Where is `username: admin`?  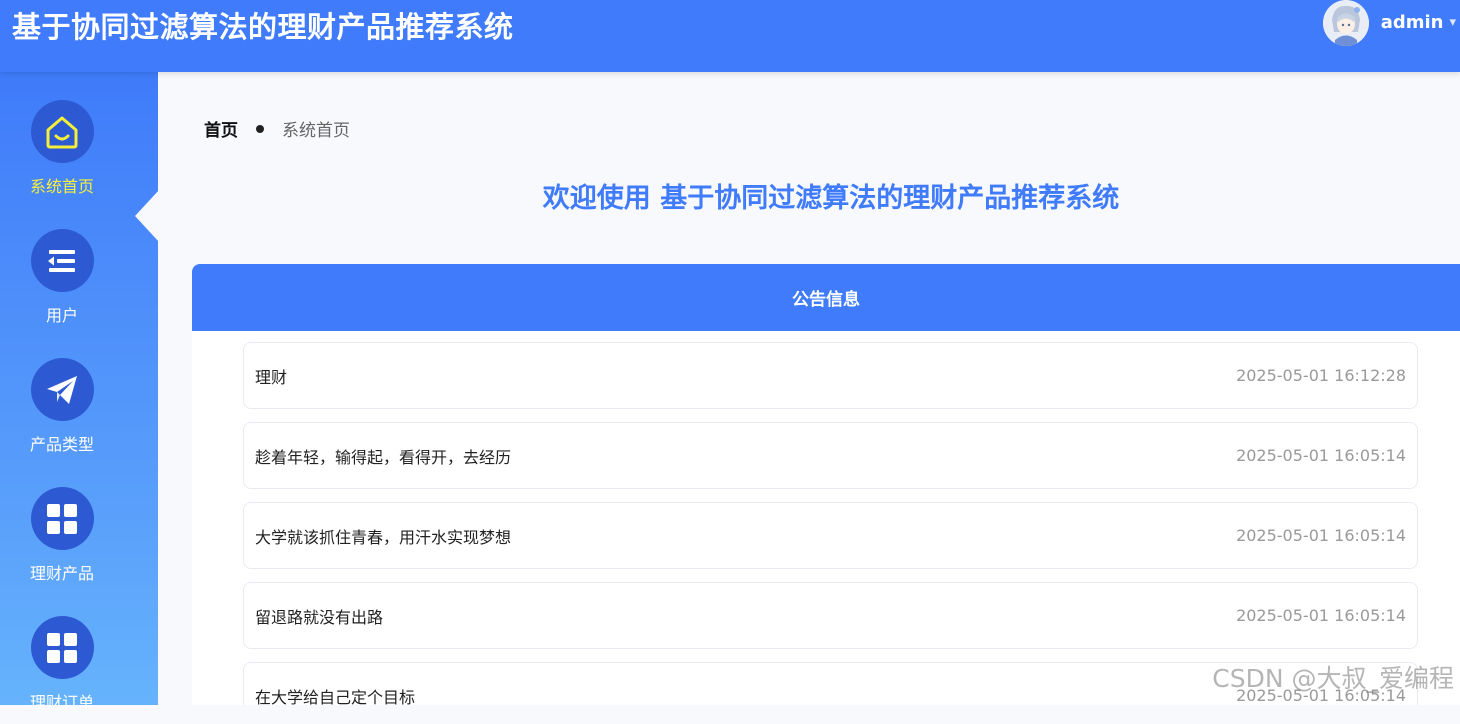 username: admin is located at coordinates (1412, 22).